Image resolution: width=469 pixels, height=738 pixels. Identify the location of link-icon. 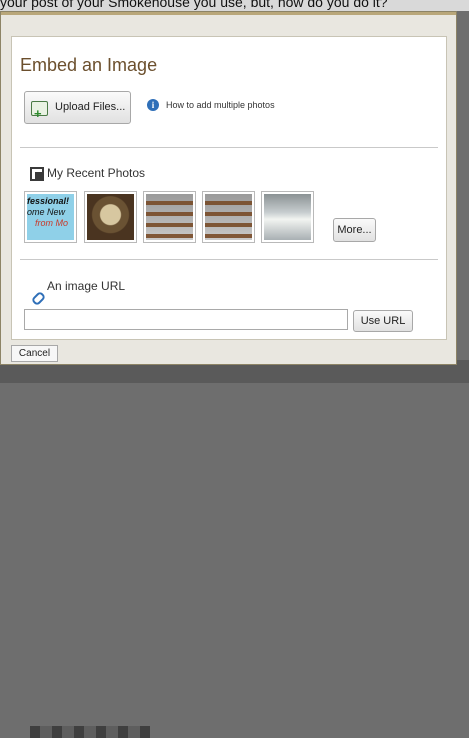
(38, 298).